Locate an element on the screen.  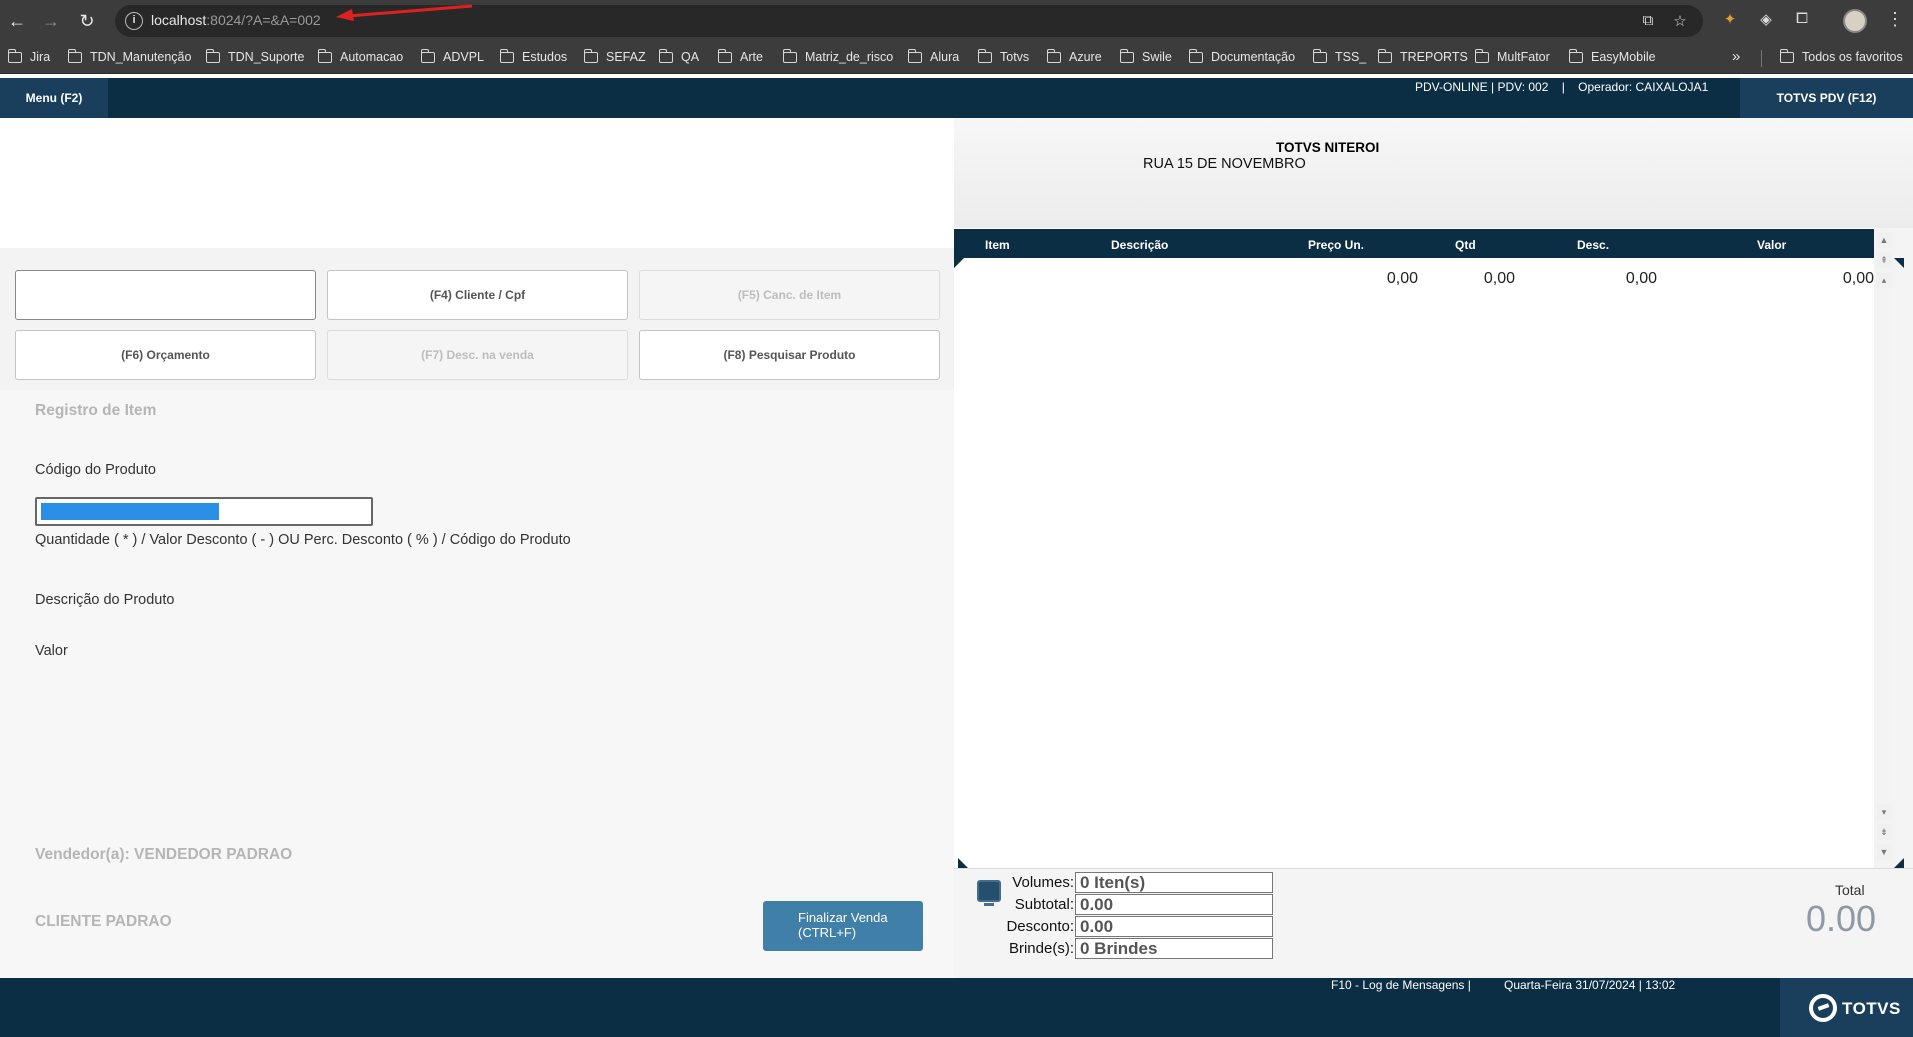
bookmark-star-icon: ☆ is located at coordinates (1680, 21).